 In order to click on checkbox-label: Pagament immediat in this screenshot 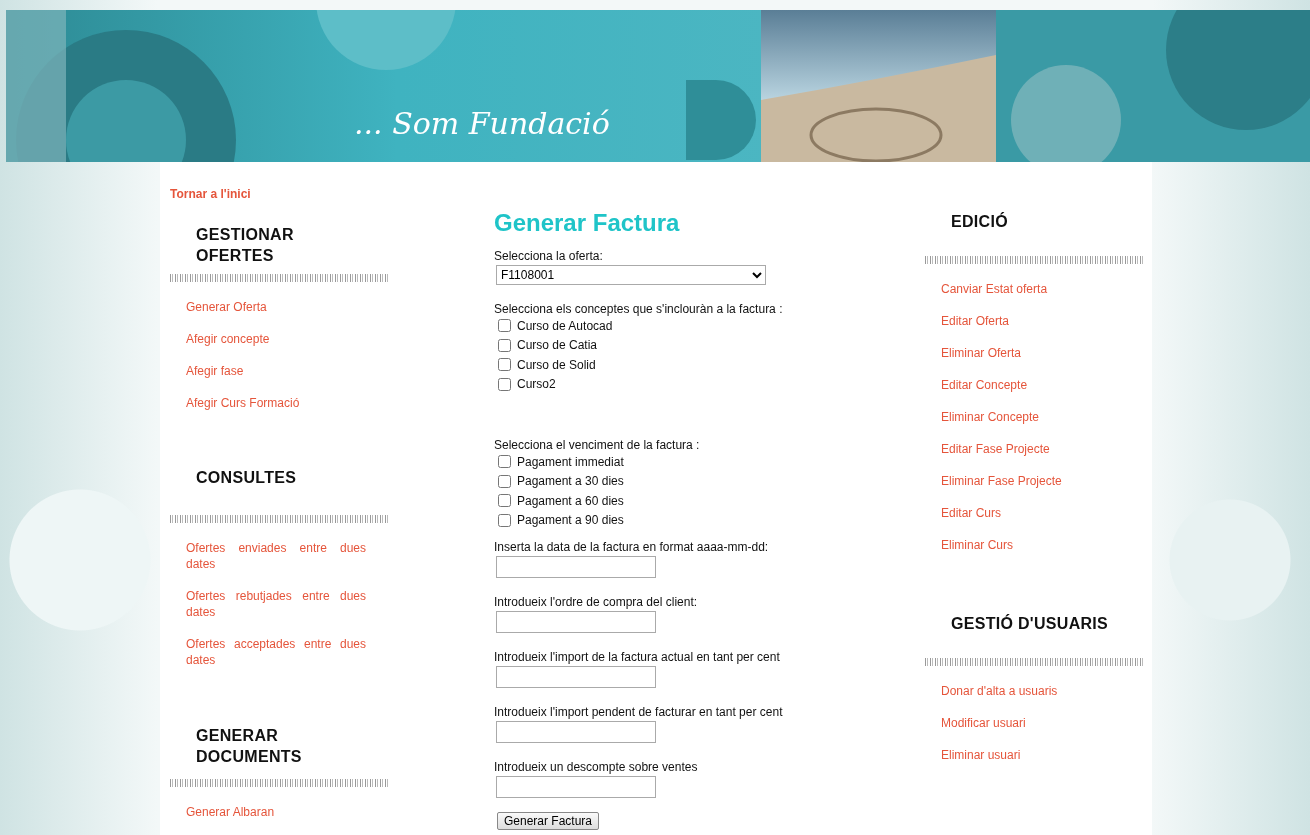, I will do `click(570, 461)`.